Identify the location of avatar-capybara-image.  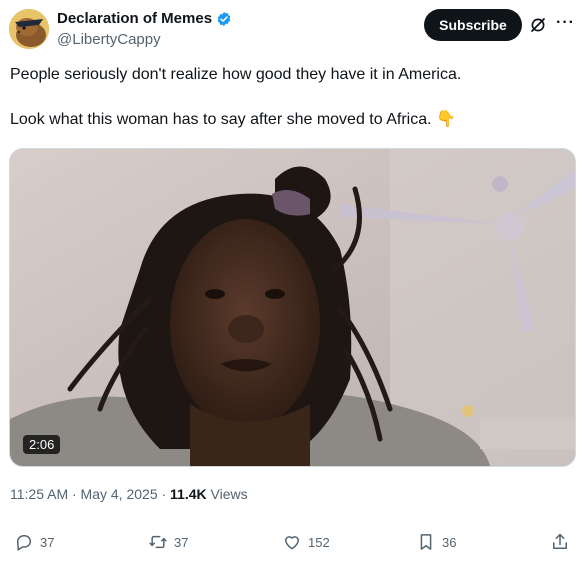
(29, 29).